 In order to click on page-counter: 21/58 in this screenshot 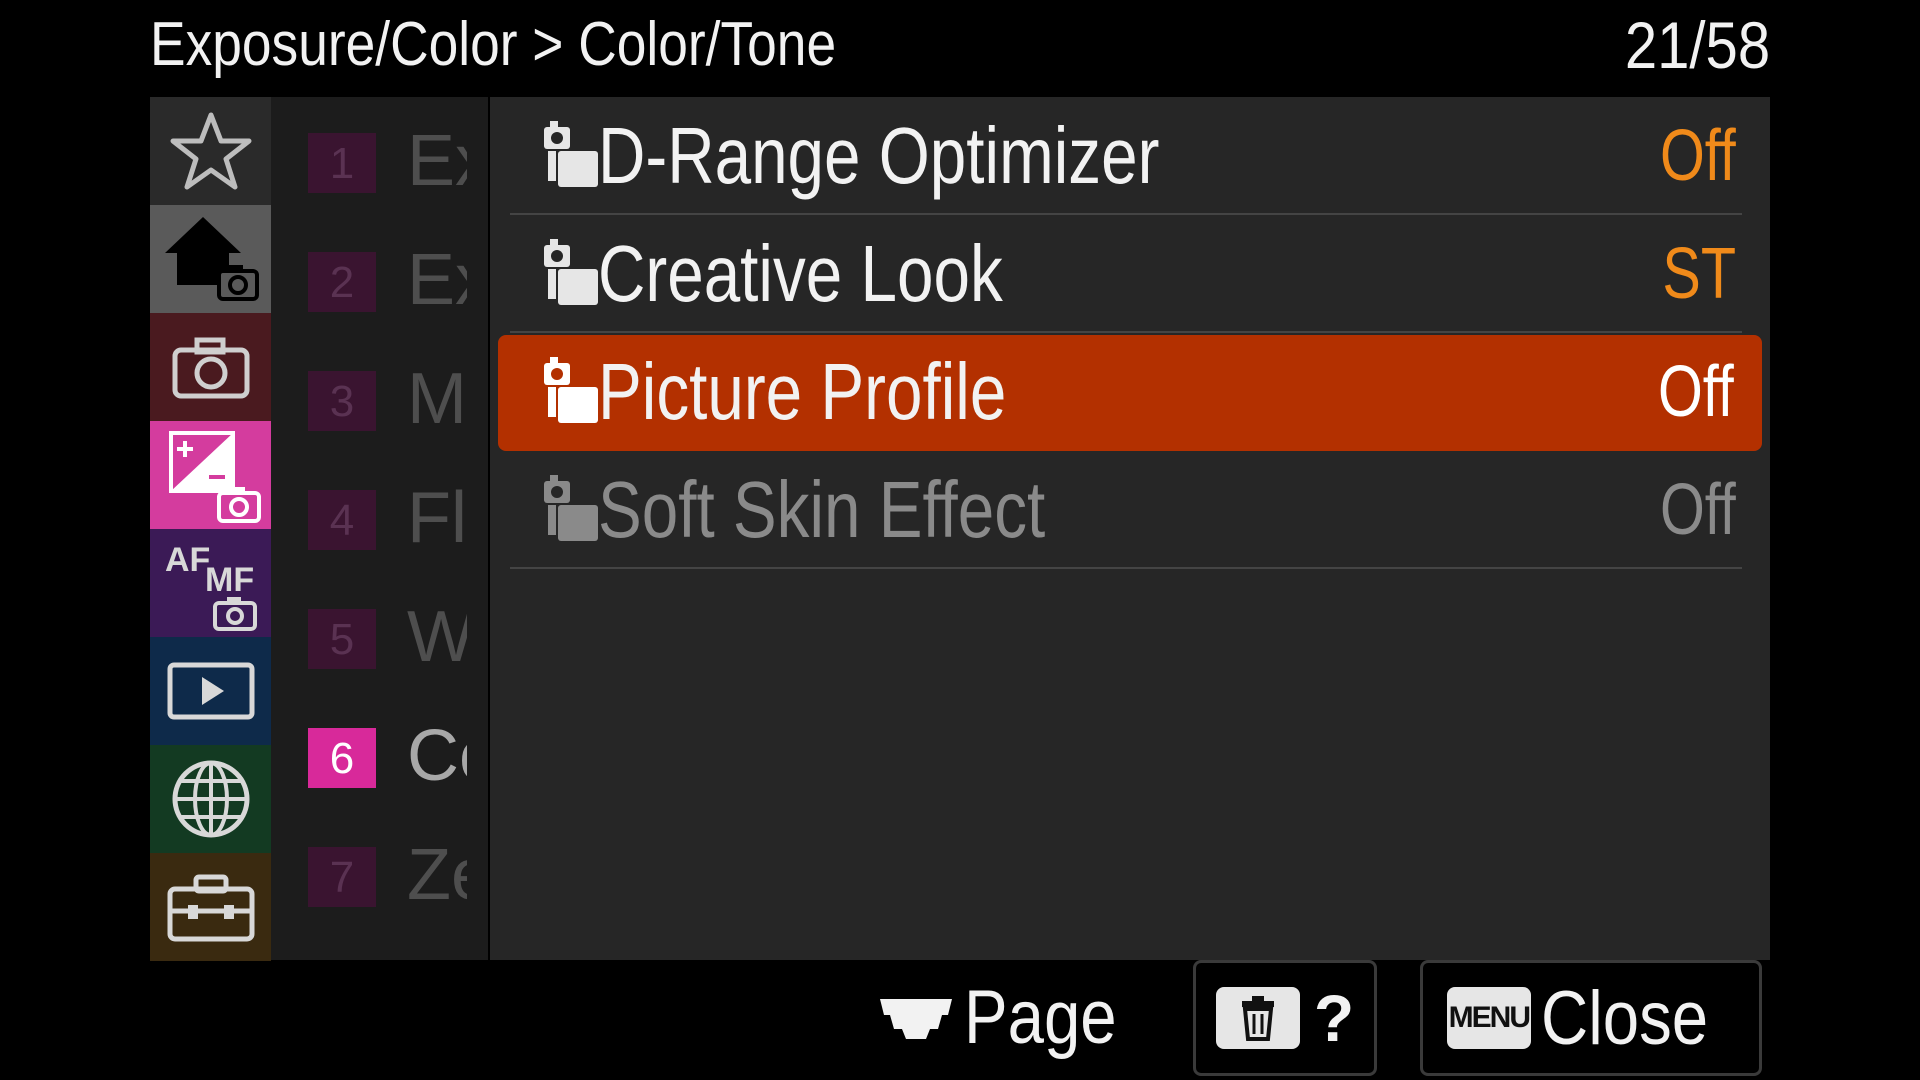, I will do `click(1697, 45)`.